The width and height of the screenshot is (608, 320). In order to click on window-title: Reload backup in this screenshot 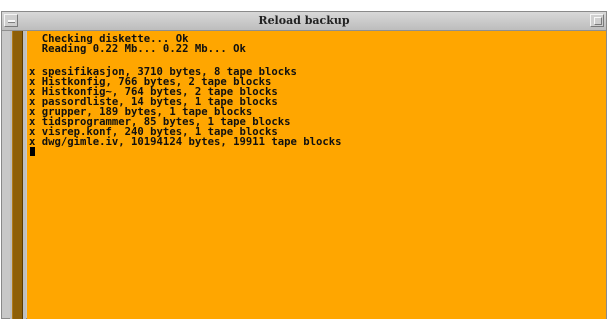, I will do `click(304, 20)`.